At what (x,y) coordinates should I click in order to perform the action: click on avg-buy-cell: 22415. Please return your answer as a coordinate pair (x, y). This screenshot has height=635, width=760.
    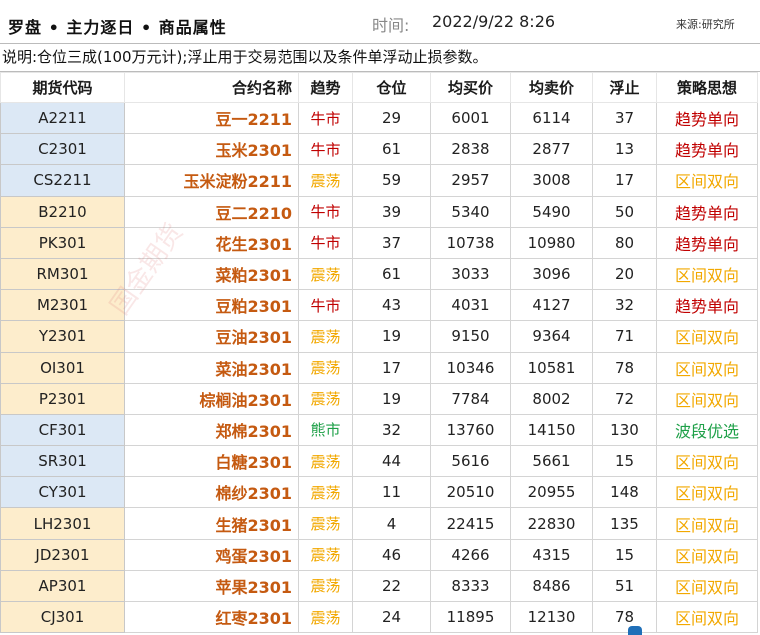
    Looking at the image, I should click on (470, 523).